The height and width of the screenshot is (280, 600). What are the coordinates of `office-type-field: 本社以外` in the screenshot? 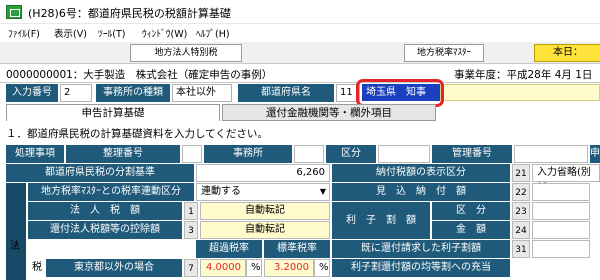 It's located at (202, 93).